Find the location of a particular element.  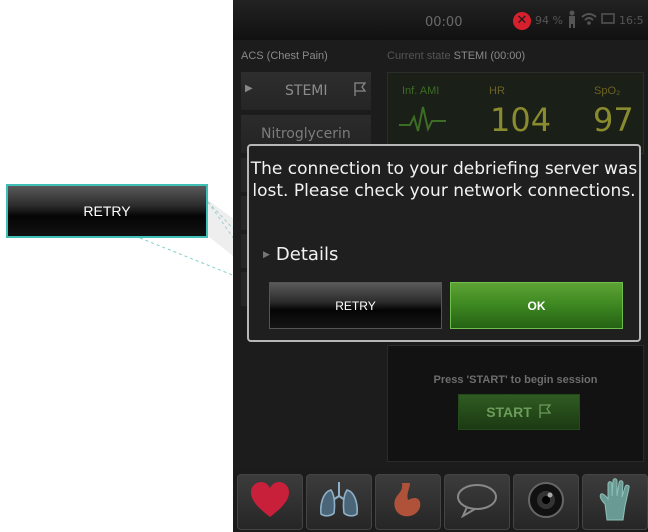

lungs-button is located at coordinates (339, 502).